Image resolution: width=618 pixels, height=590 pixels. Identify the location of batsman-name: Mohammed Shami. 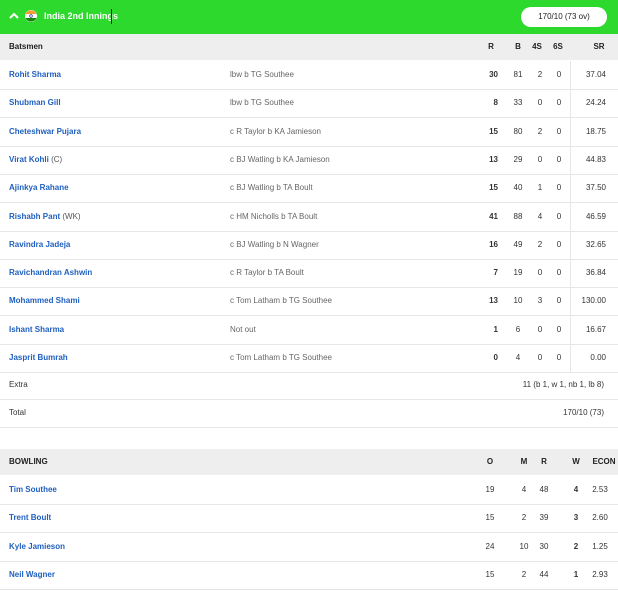
(44, 301).